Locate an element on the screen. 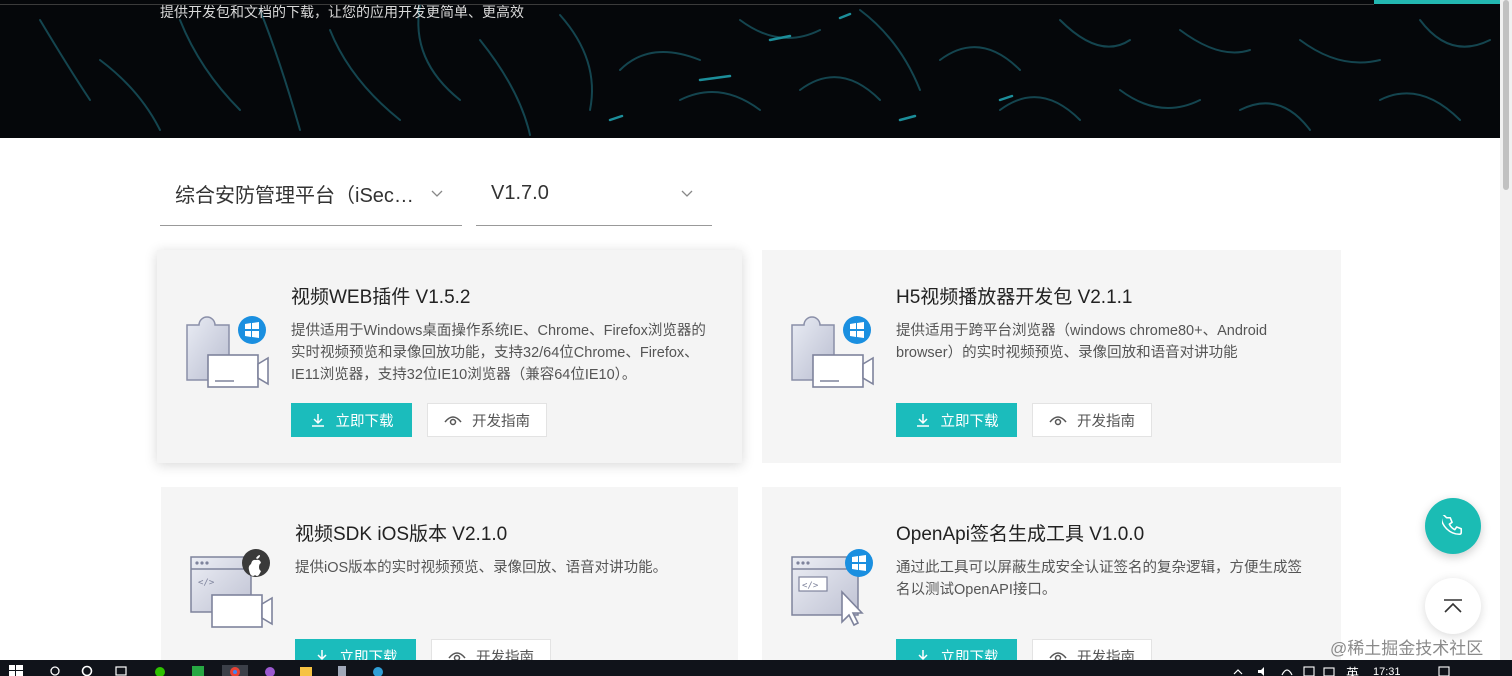  phone-icon is located at coordinates (1452, 525).